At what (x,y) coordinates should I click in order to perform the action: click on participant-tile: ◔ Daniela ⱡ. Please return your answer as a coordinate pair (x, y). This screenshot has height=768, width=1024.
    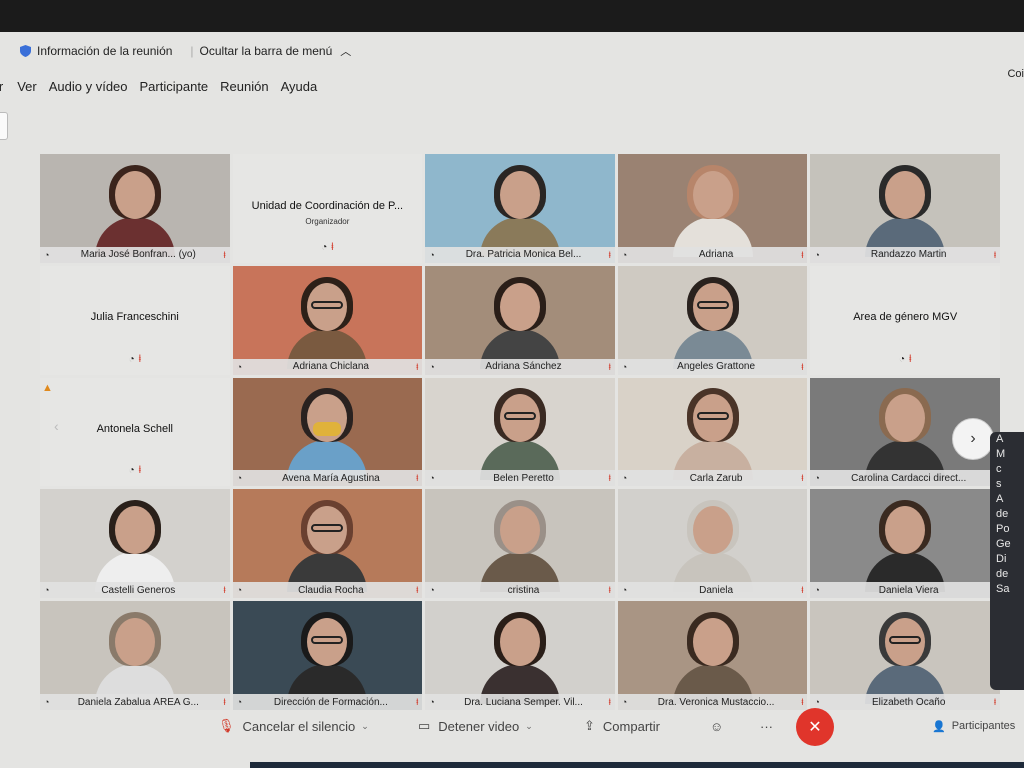
    Looking at the image, I should click on (712, 544).